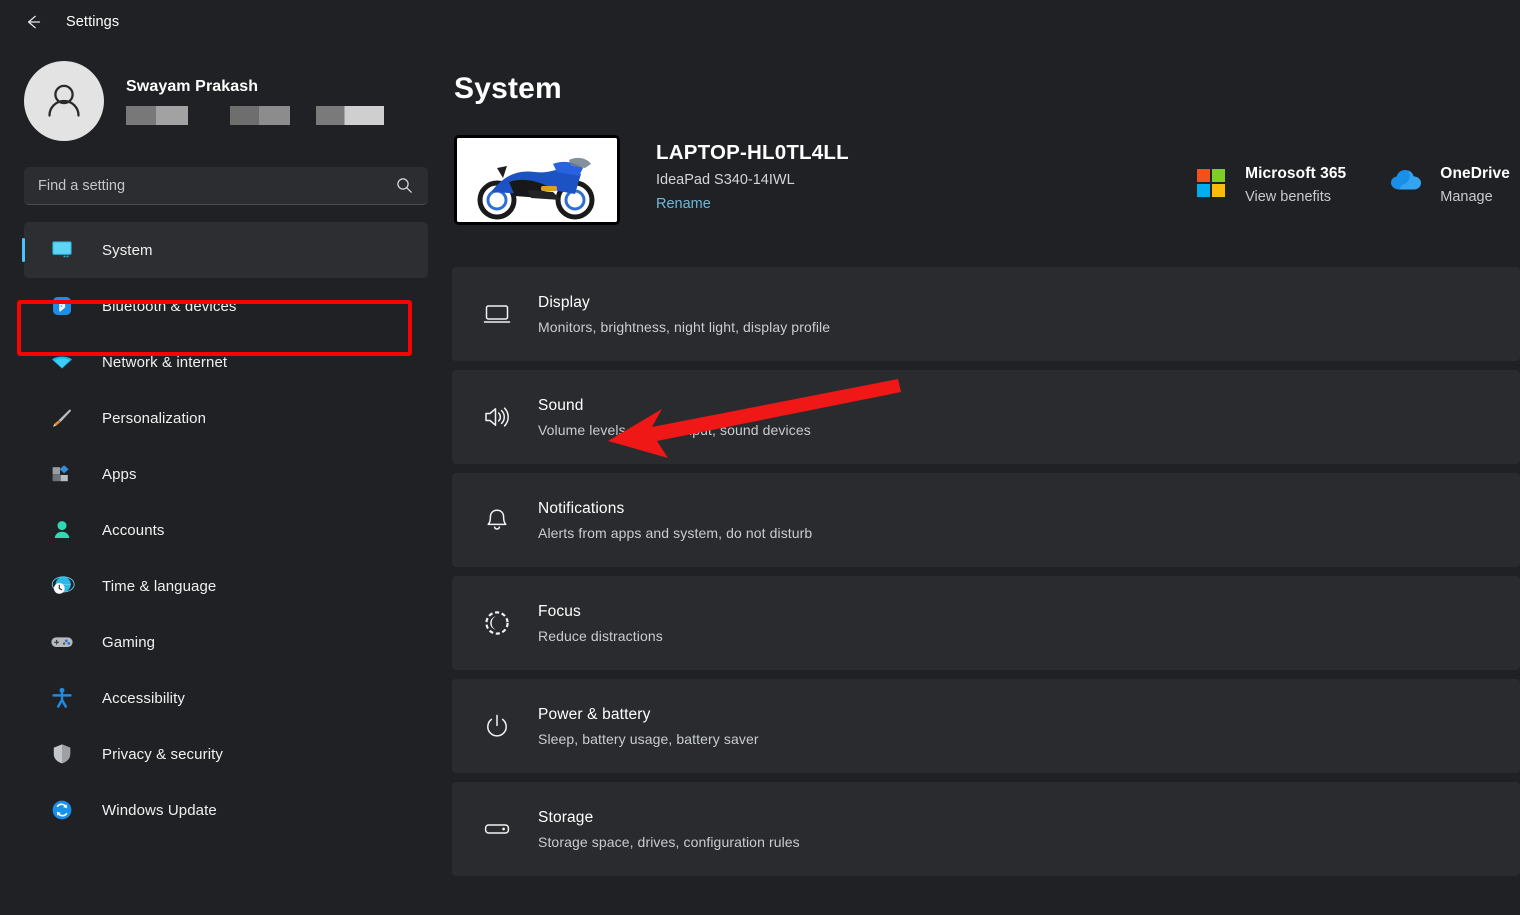  Describe the element at coordinates (683, 204) in the screenshot. I see `rename-link: Rename` at that location.